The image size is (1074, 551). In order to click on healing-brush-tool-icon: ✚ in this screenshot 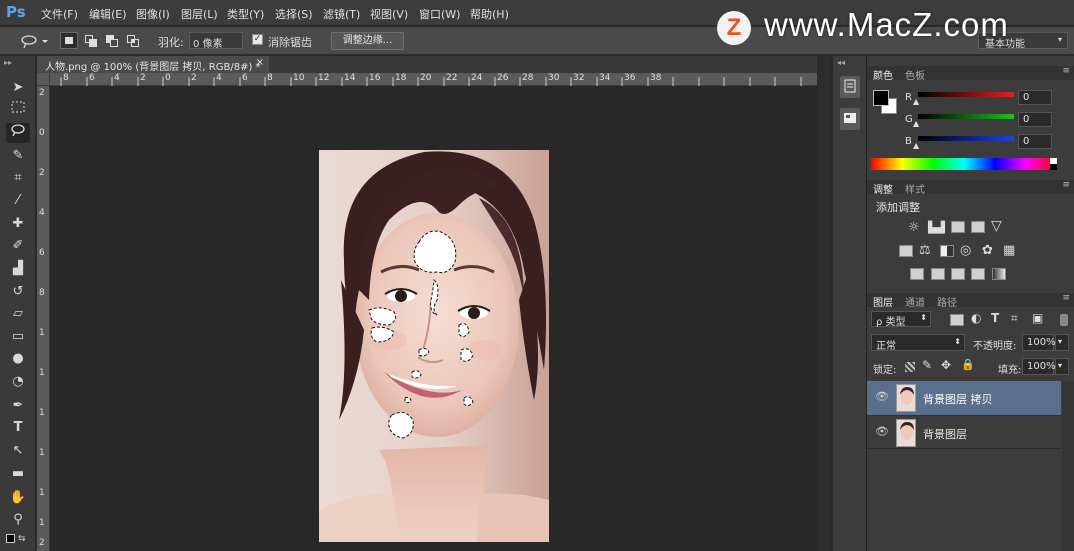, I will do `click(18, 224)`.